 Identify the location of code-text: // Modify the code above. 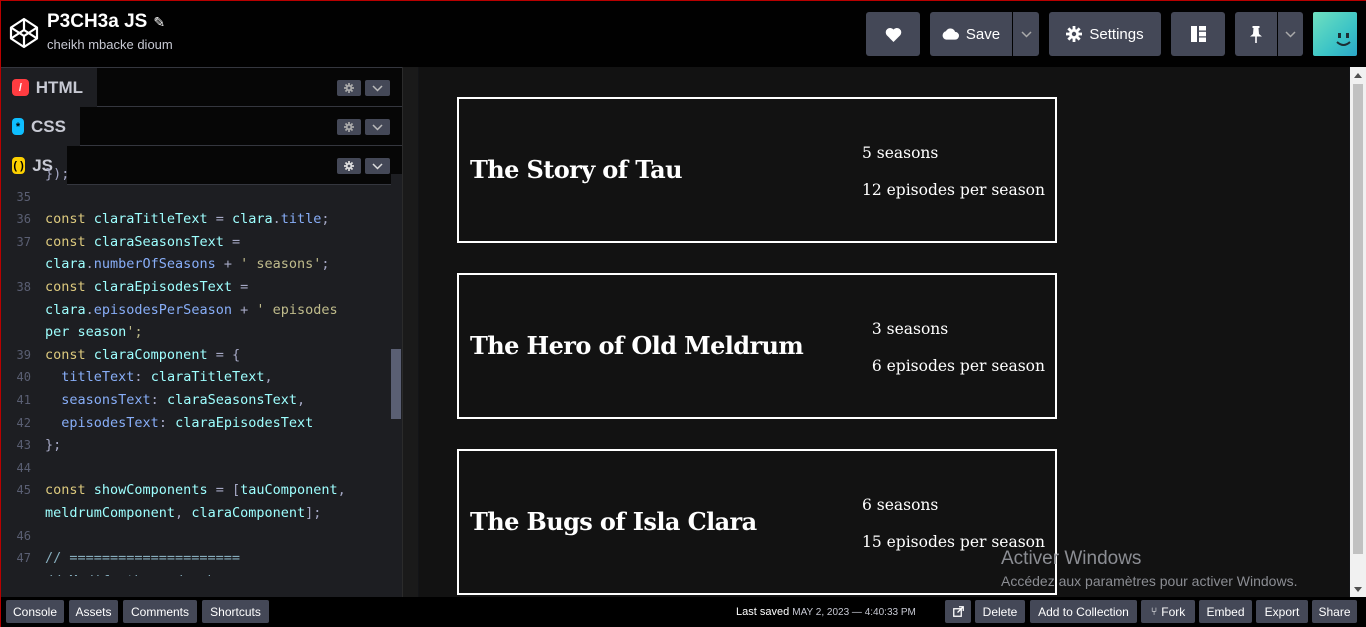
(142, 573).